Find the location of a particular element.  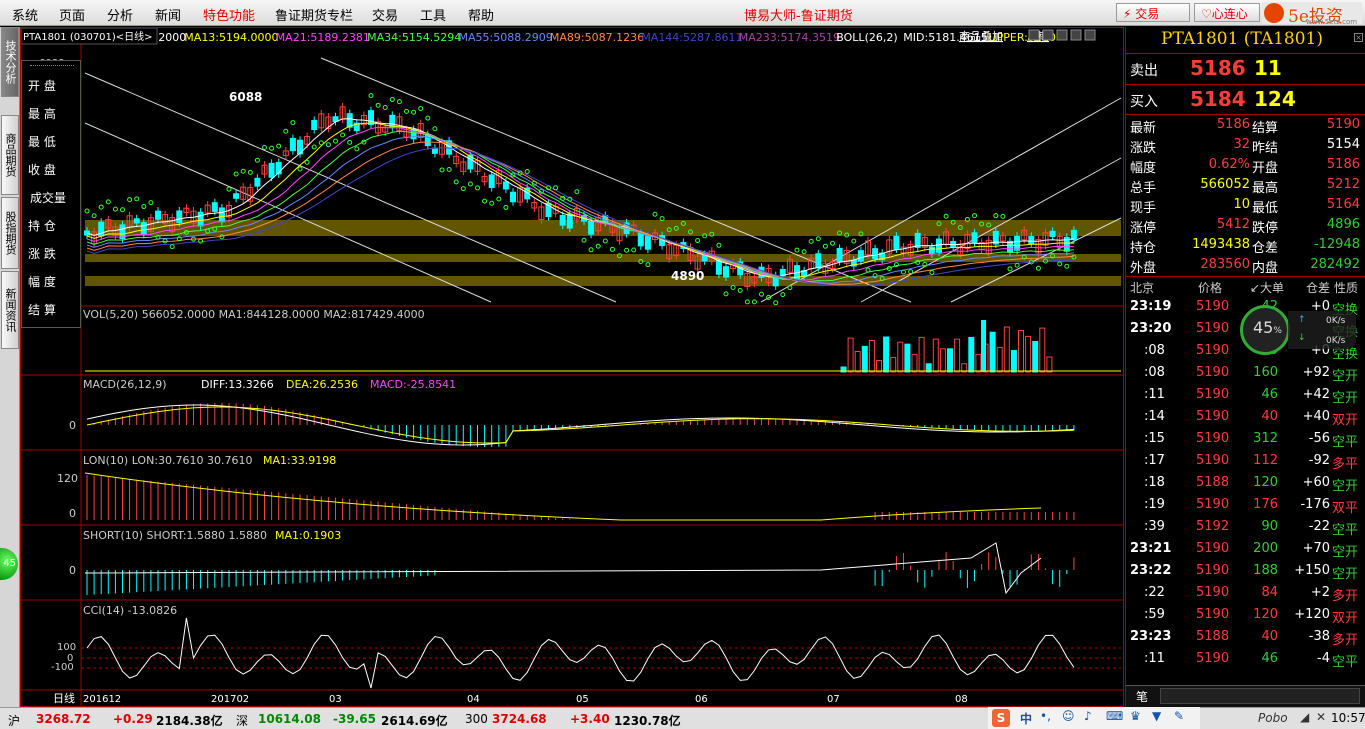

tick-oichange: +40 is located at coordinates (1316, 416).